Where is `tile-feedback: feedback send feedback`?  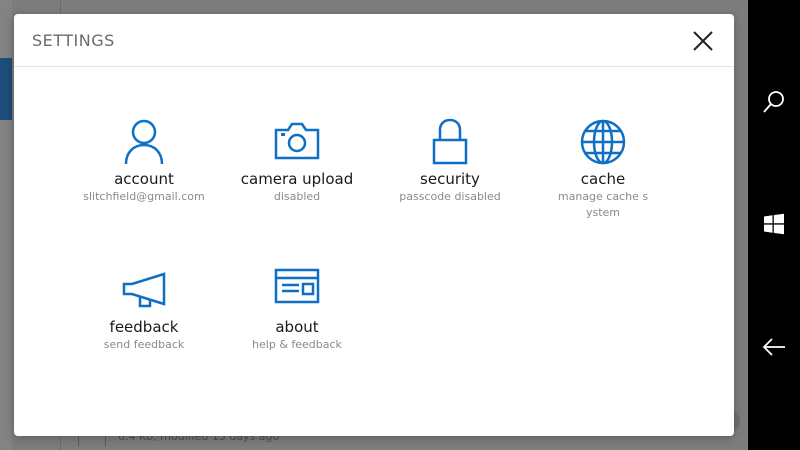
tile-feedback: feedback send feedback is located at coordinates (144, 309).